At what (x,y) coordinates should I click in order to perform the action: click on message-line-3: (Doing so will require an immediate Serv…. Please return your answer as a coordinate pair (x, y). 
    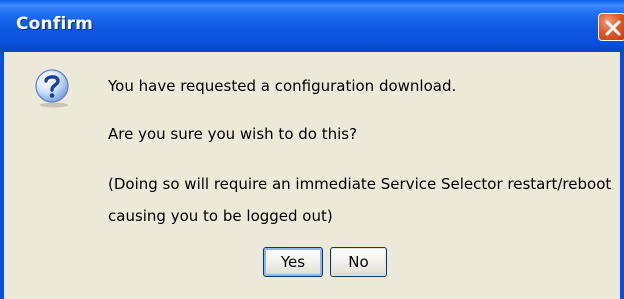
    Looking at the image, I should click on (360, 184).